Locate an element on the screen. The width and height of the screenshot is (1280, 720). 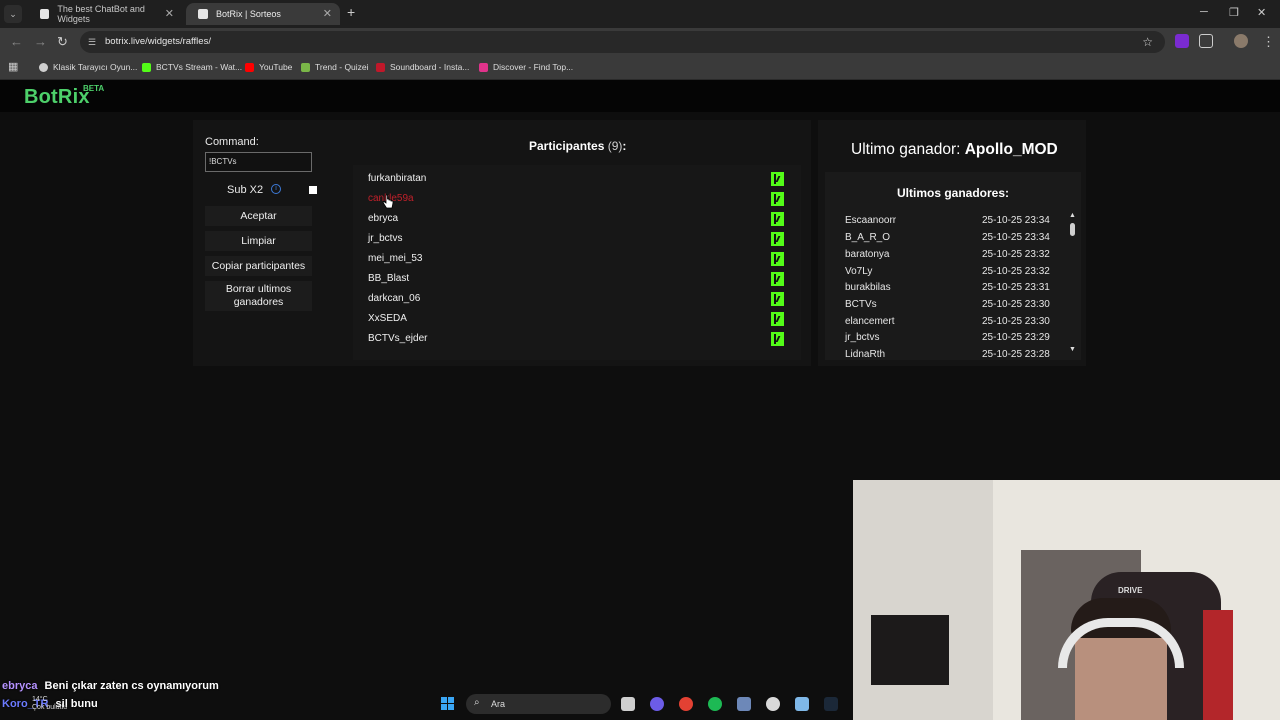
copy-participants-button: Copiar participantes is located at coordinates (258, 266).